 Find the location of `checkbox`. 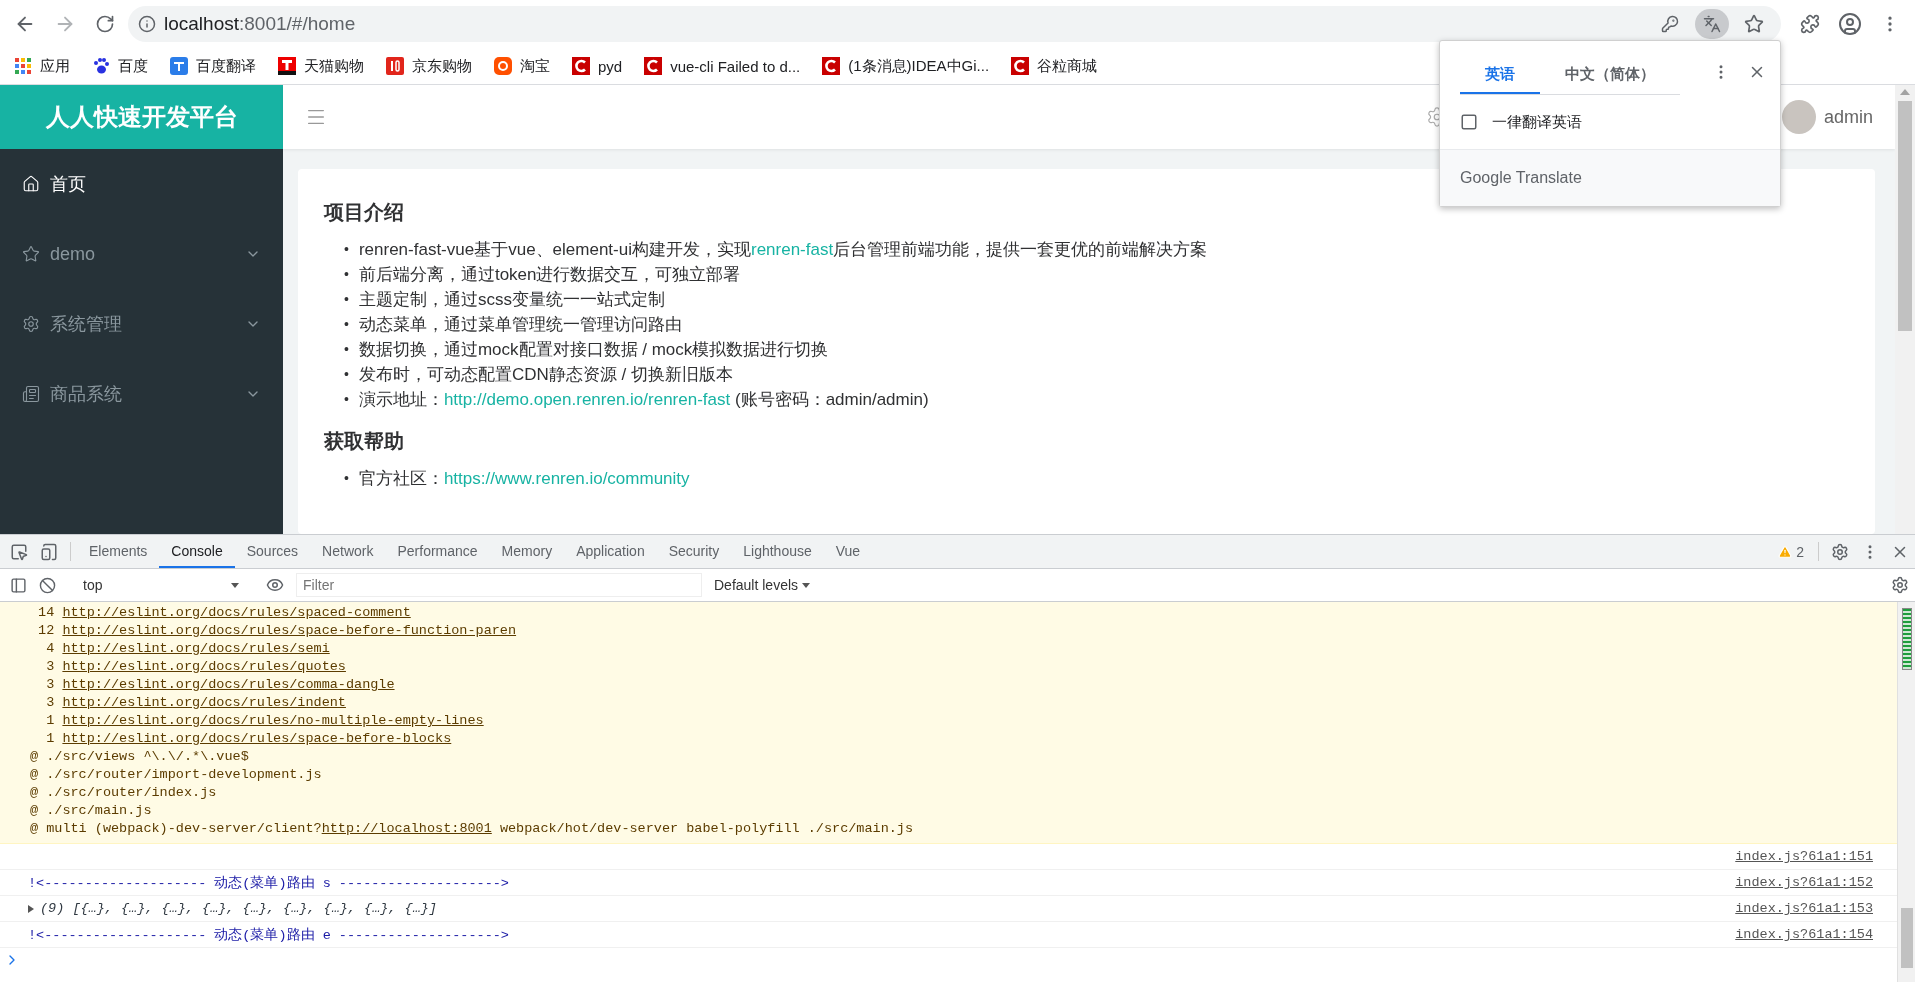

checkbox is located at coordinates (1469, 122).